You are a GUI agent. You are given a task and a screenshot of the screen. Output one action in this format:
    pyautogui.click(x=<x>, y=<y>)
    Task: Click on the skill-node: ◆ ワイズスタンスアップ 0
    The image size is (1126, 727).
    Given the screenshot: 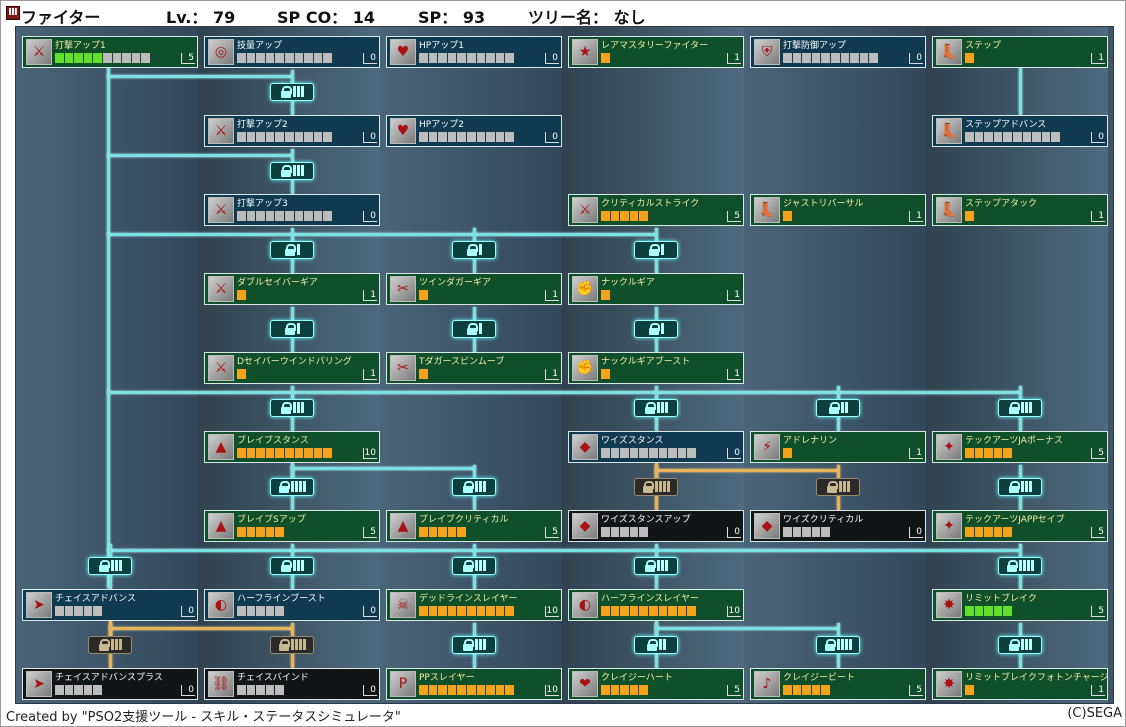 What is the action you would take?
    pyautogui.click(x=656, y=526)
    